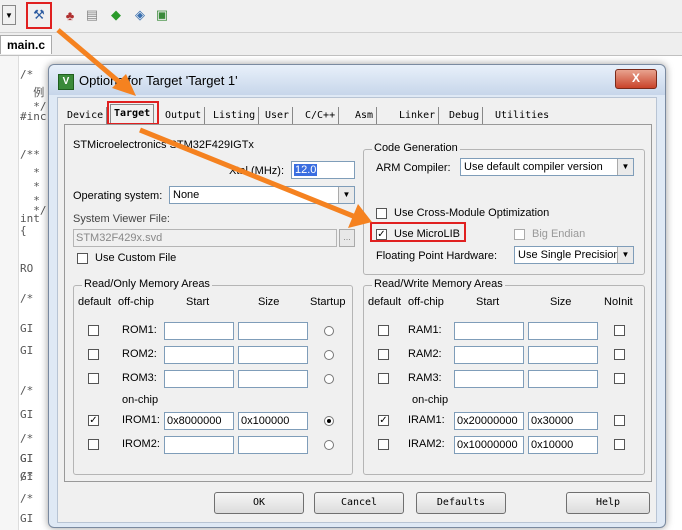  I want to click on code-line: #inc, so click(33, 116).